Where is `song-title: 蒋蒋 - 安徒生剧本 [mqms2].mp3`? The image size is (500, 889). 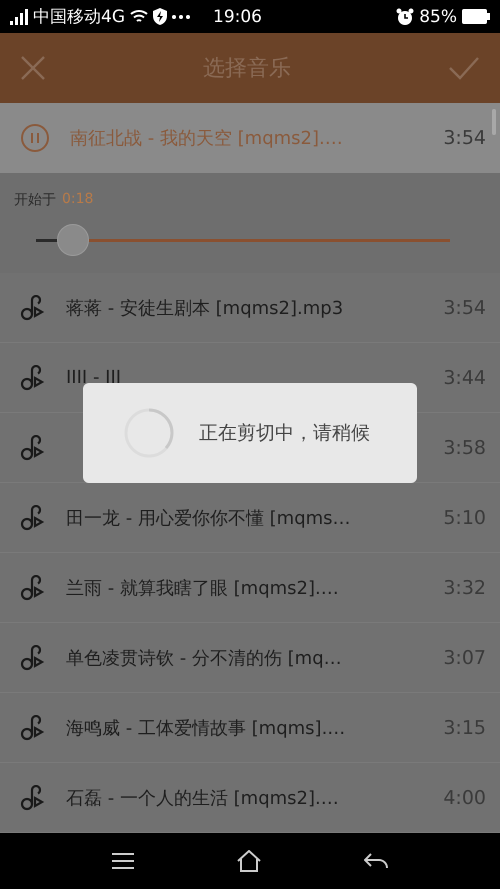 song-title: 蒋蒋 - 安徒生剧本 [mqms2].mp3 is located at coordinates (205, 308).